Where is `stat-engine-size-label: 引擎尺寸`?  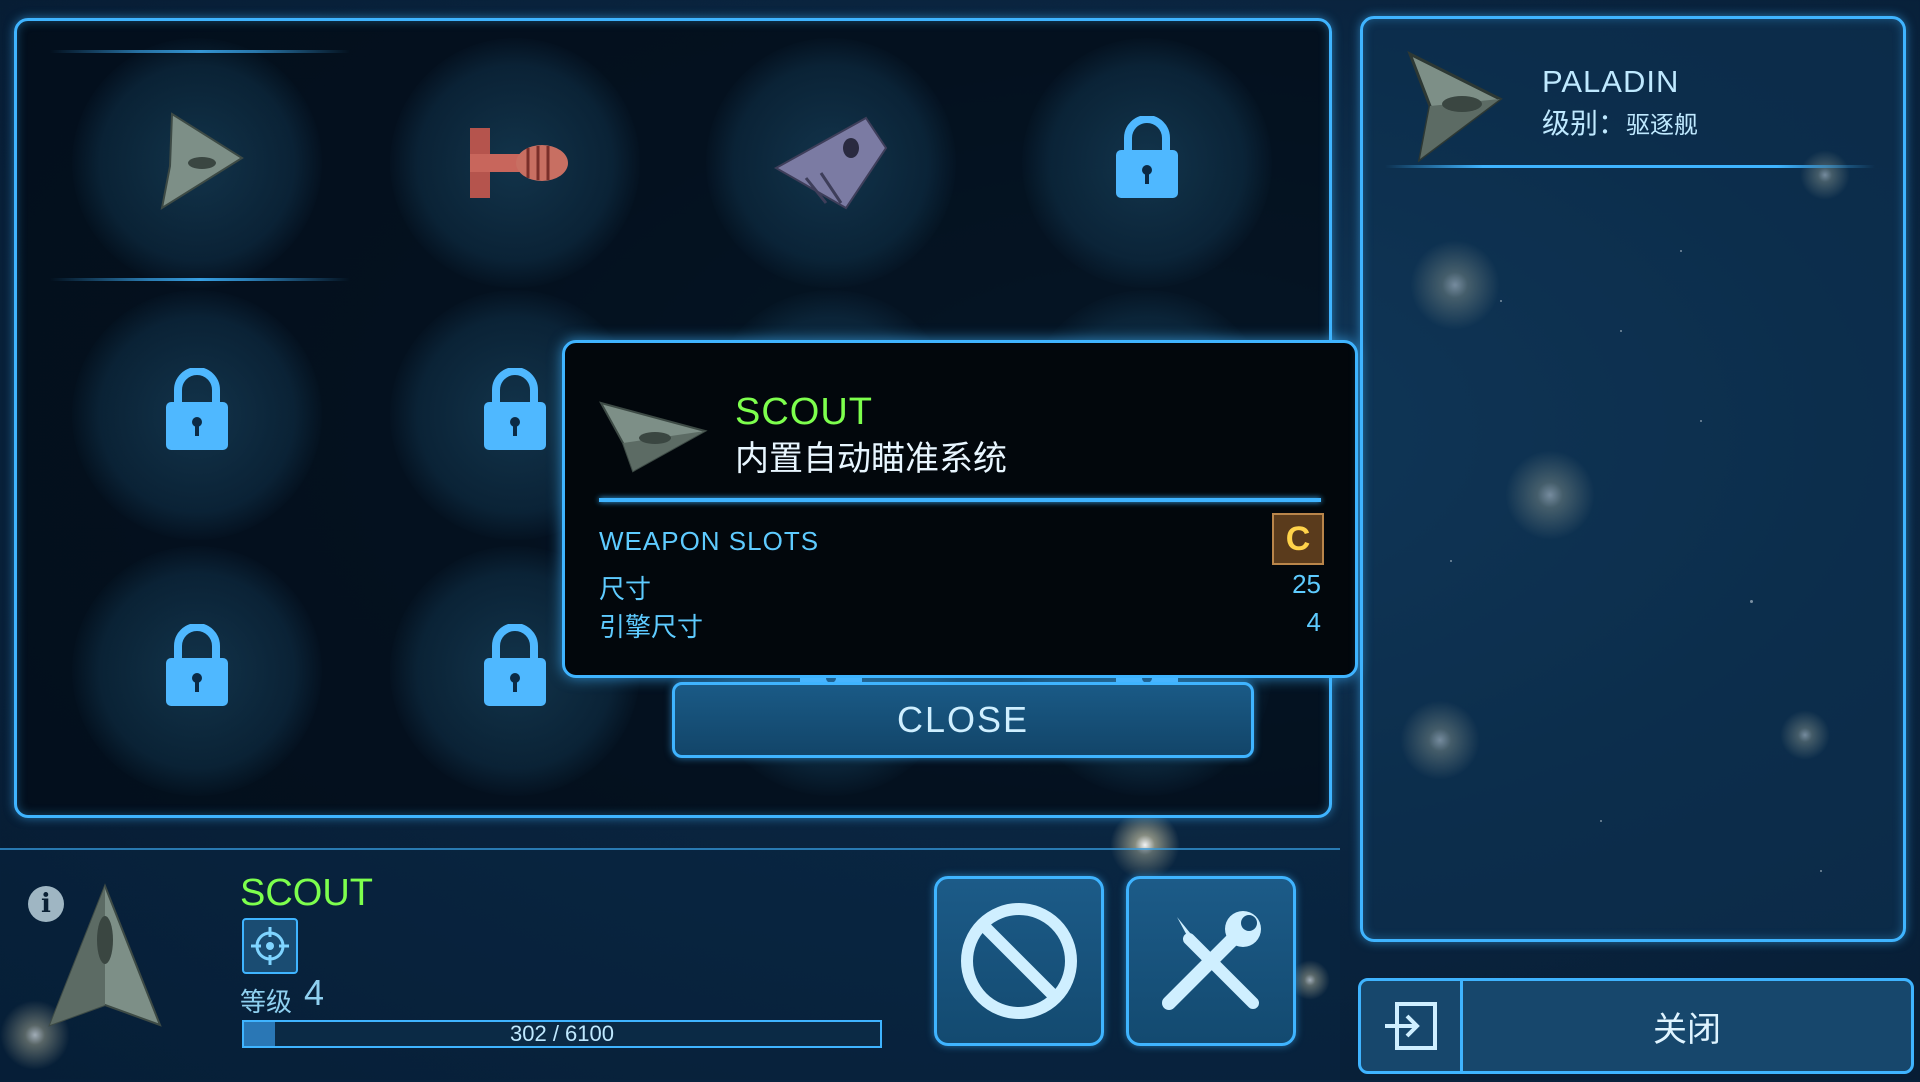 stat-engine-size-label: 引擎尺寸 is located at coordinates (651, 627).